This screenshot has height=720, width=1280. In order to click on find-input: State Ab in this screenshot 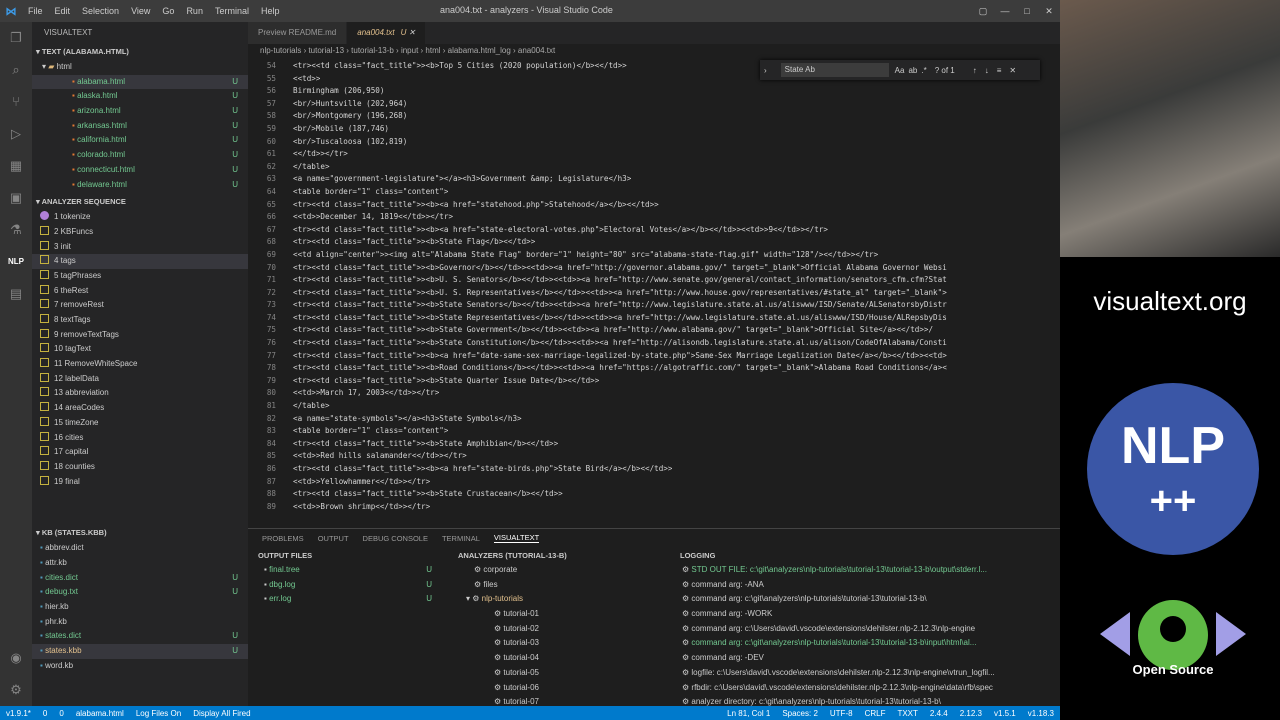, I will do `click(834, 70)`.